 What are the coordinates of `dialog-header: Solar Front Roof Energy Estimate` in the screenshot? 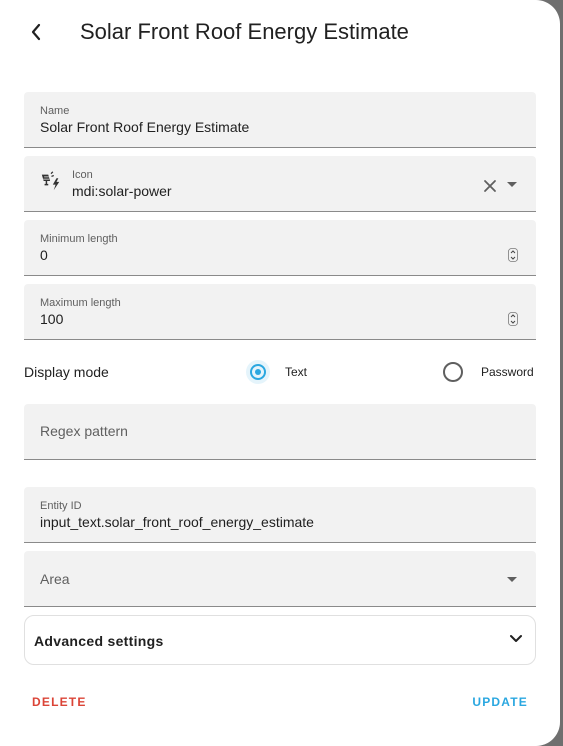 It's located at (280, 32).